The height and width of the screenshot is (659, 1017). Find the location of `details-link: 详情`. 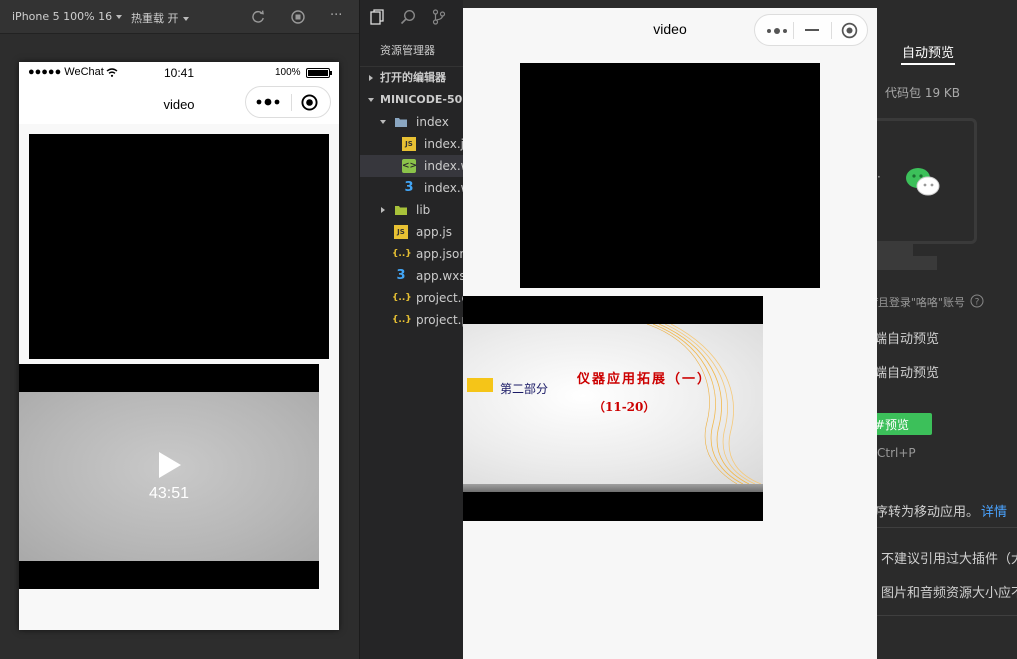

details-link: 详情 is located at coordinates (994, 510).